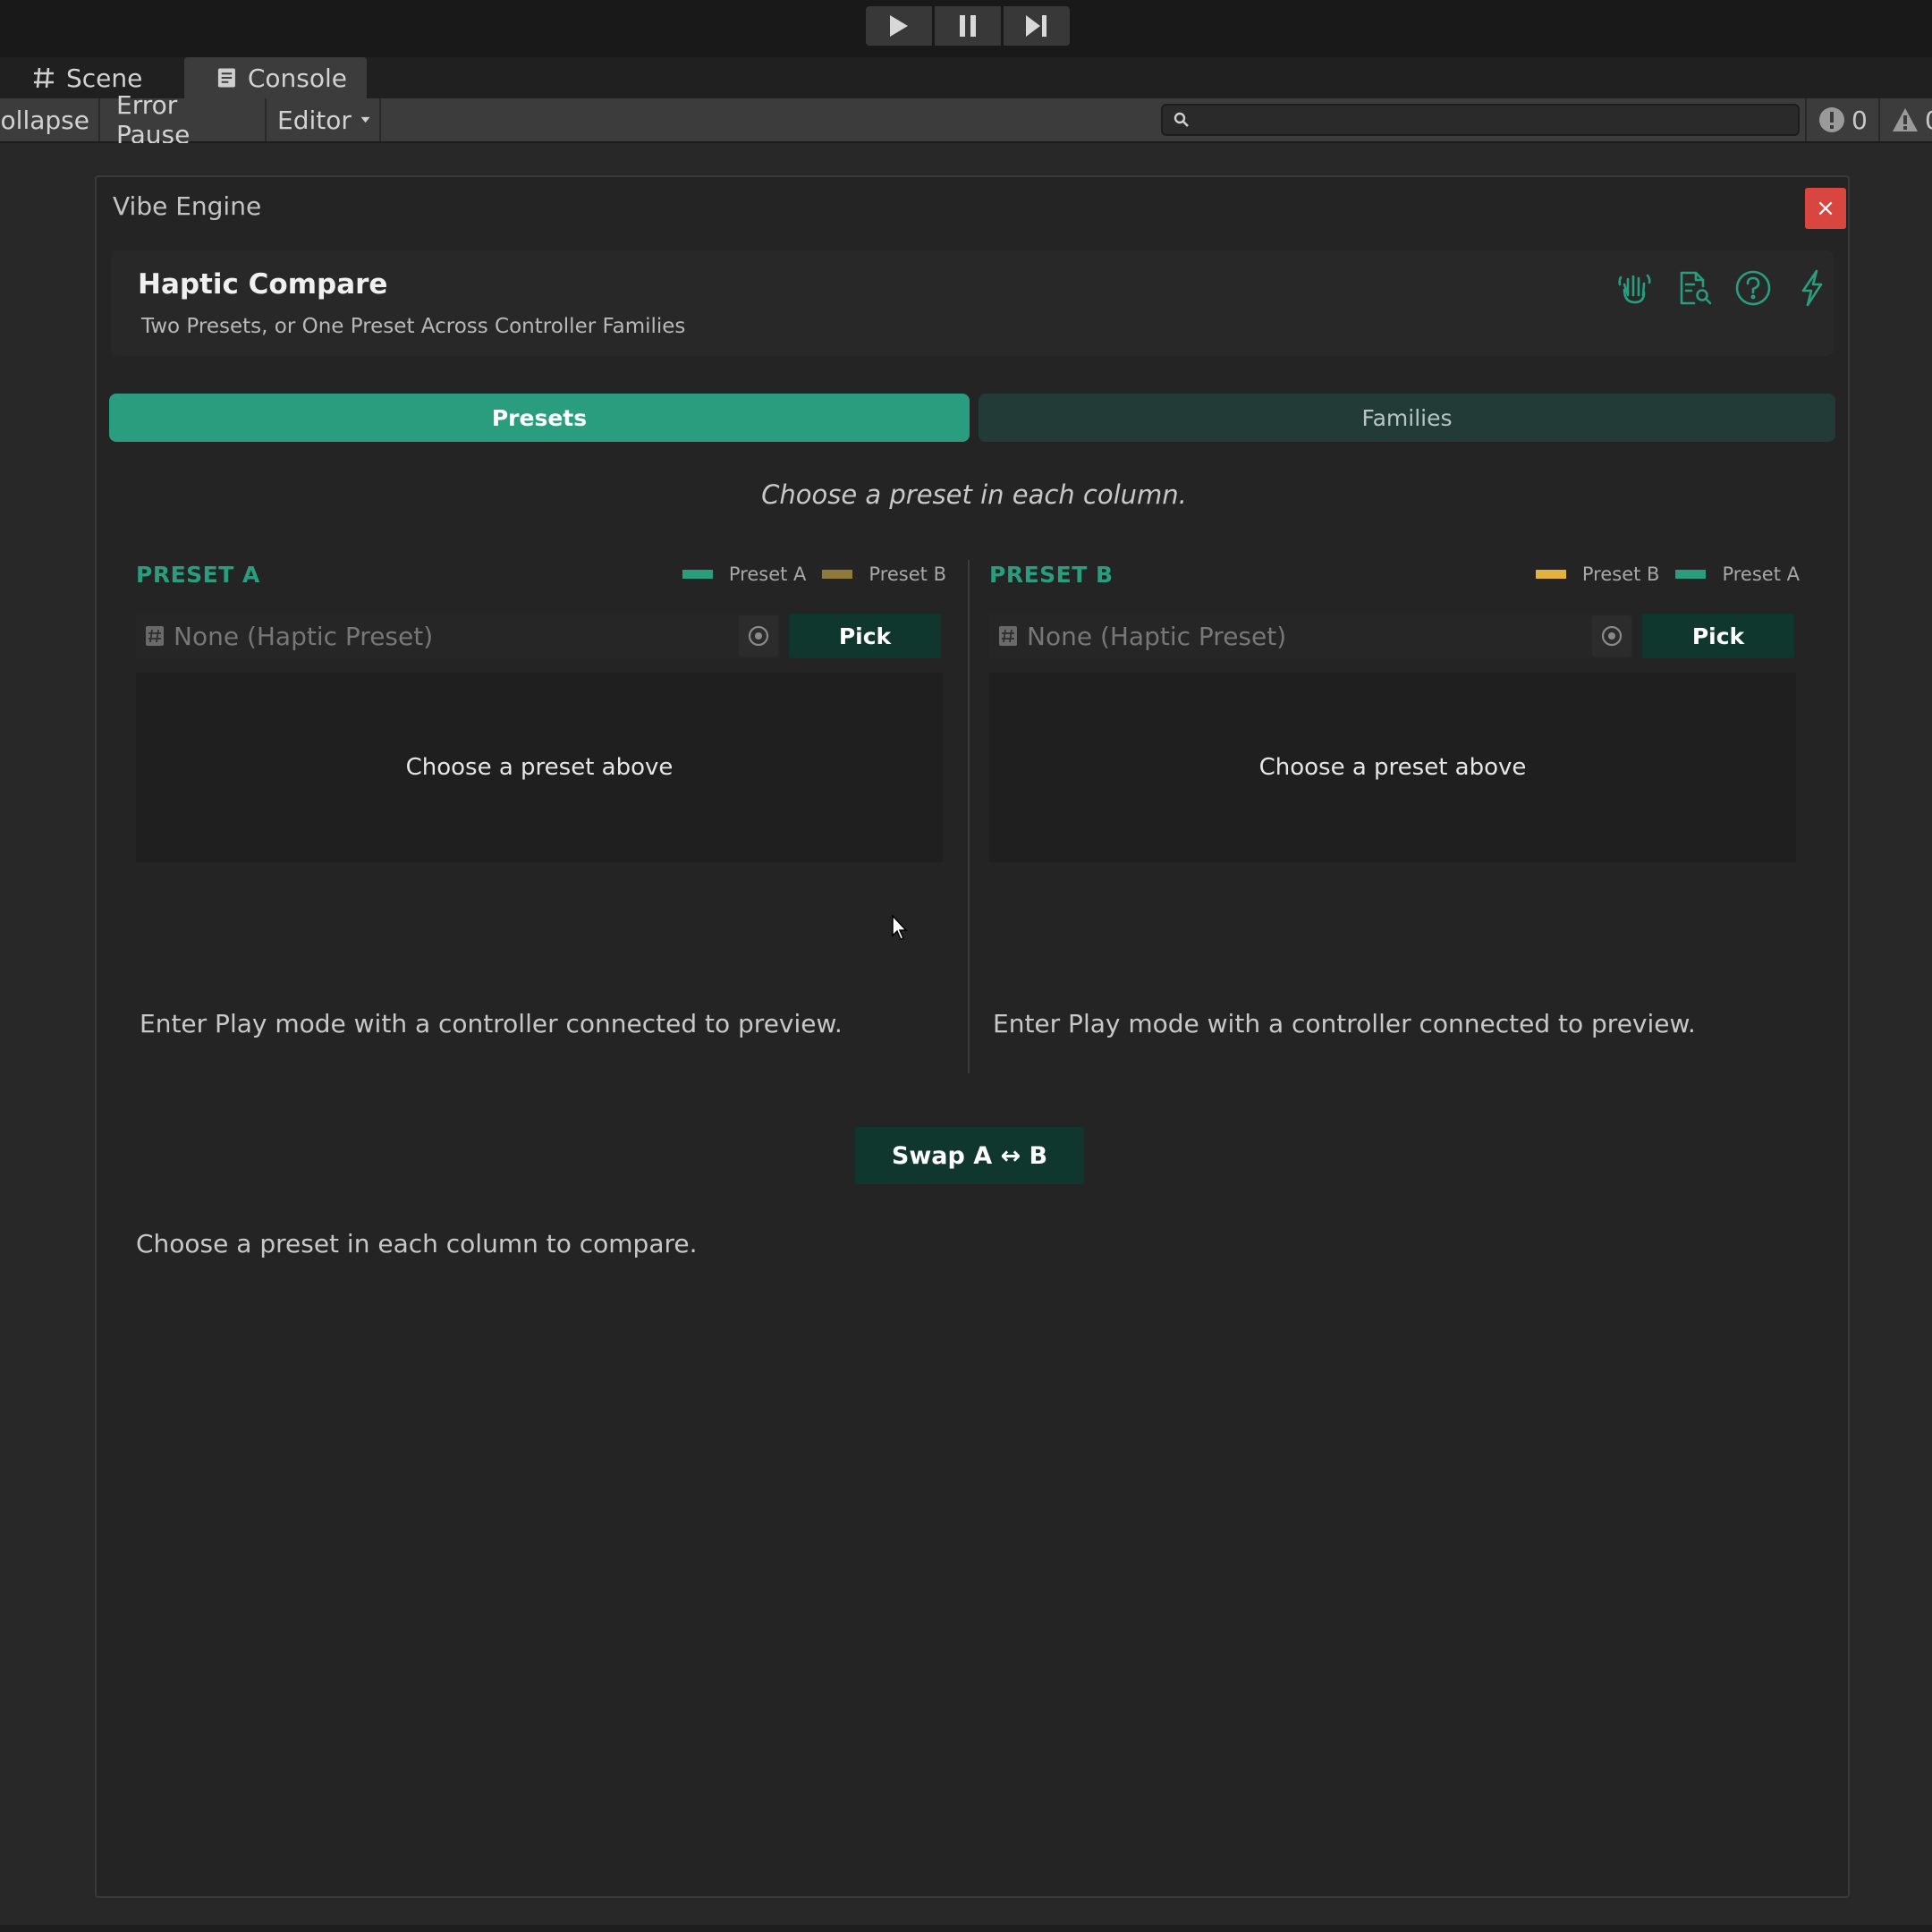 This screenshot has width=1932, height=1932. I want to click on preset-b-pick-button: Pick, so click(1718, 636).